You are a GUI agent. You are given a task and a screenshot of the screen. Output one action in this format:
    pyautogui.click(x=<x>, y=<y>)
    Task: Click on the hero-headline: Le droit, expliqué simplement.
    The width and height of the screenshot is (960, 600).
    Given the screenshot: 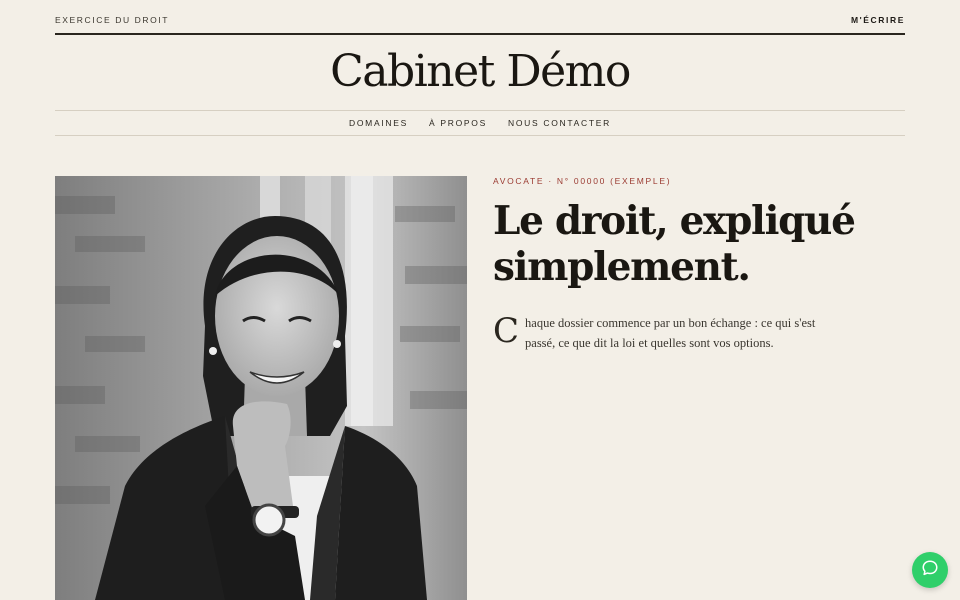 What is the action you would take?
    pyautogui.click(x=683, y=244)
    